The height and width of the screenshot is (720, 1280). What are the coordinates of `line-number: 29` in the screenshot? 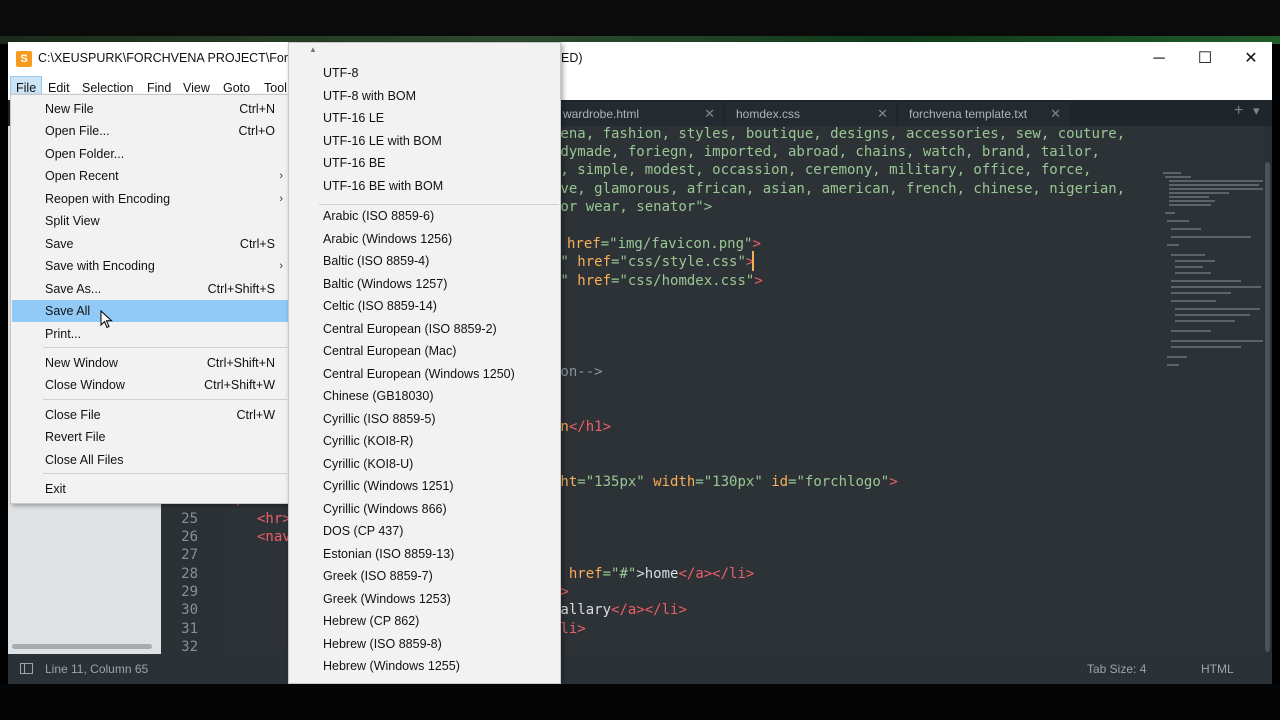 It's located at (189, 592).